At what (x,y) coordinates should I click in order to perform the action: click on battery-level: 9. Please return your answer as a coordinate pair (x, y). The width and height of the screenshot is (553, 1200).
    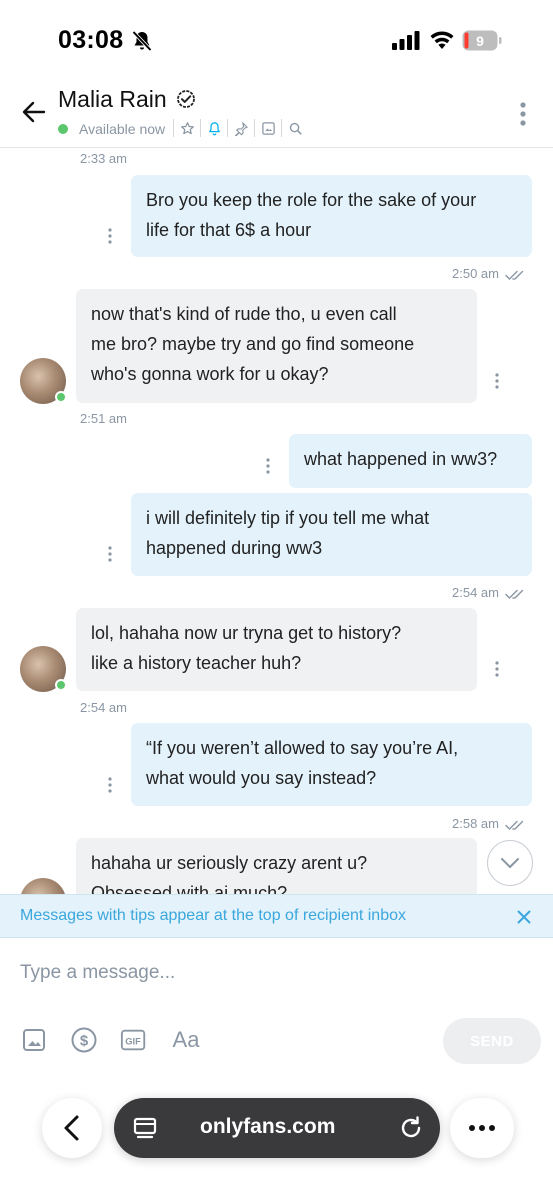
    Looking at the image, I should click on (480, 41).